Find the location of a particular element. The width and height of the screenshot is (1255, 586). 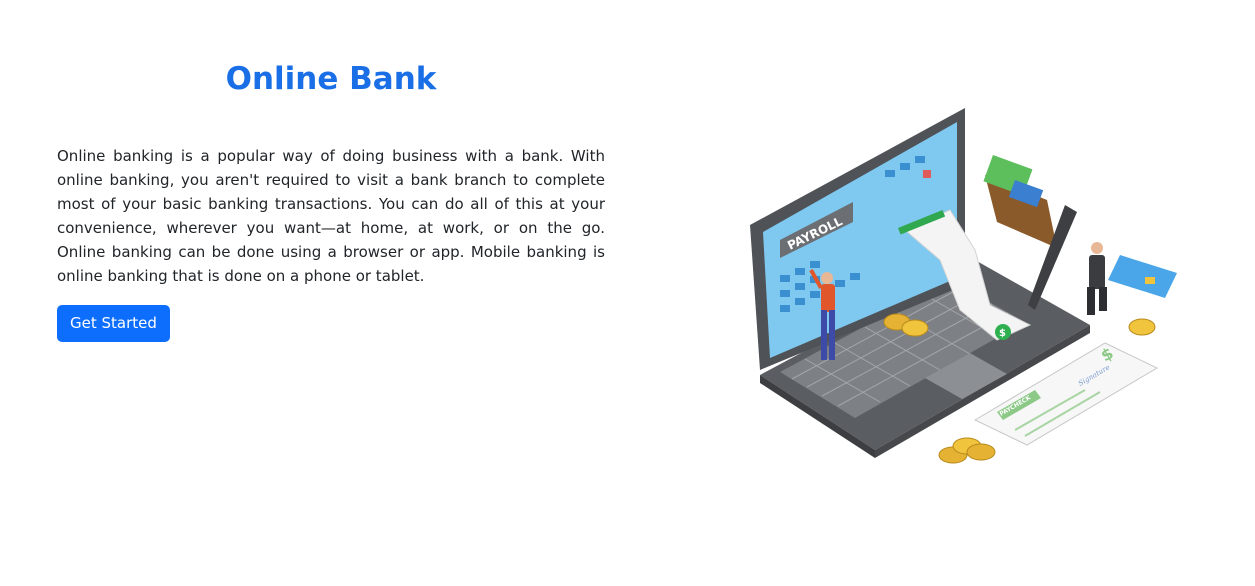

screen-highlight-key is located at coordinates (927, 174).